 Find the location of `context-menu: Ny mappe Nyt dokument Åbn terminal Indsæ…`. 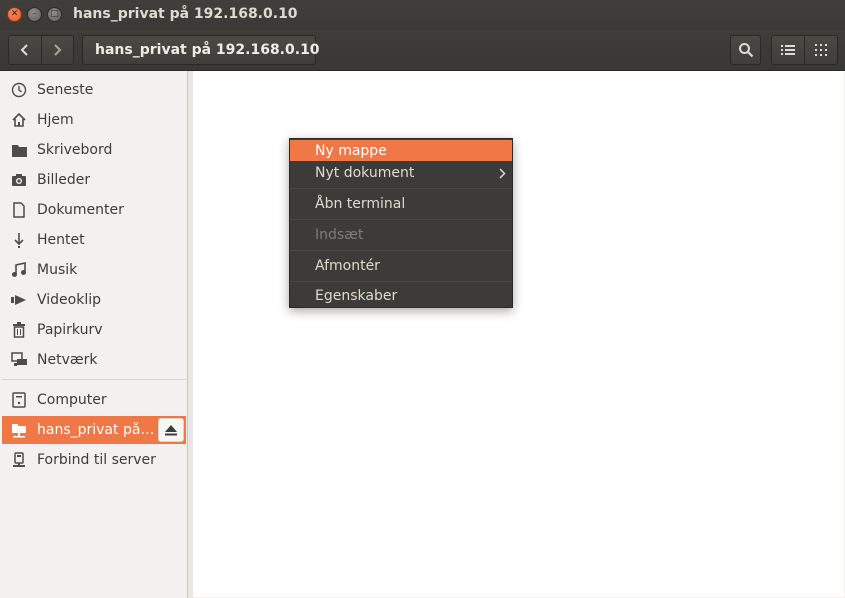

context-menu: Ny mappe Nyt dokument Åbn terminal Indsæ… is located at coordinates (401, 223).